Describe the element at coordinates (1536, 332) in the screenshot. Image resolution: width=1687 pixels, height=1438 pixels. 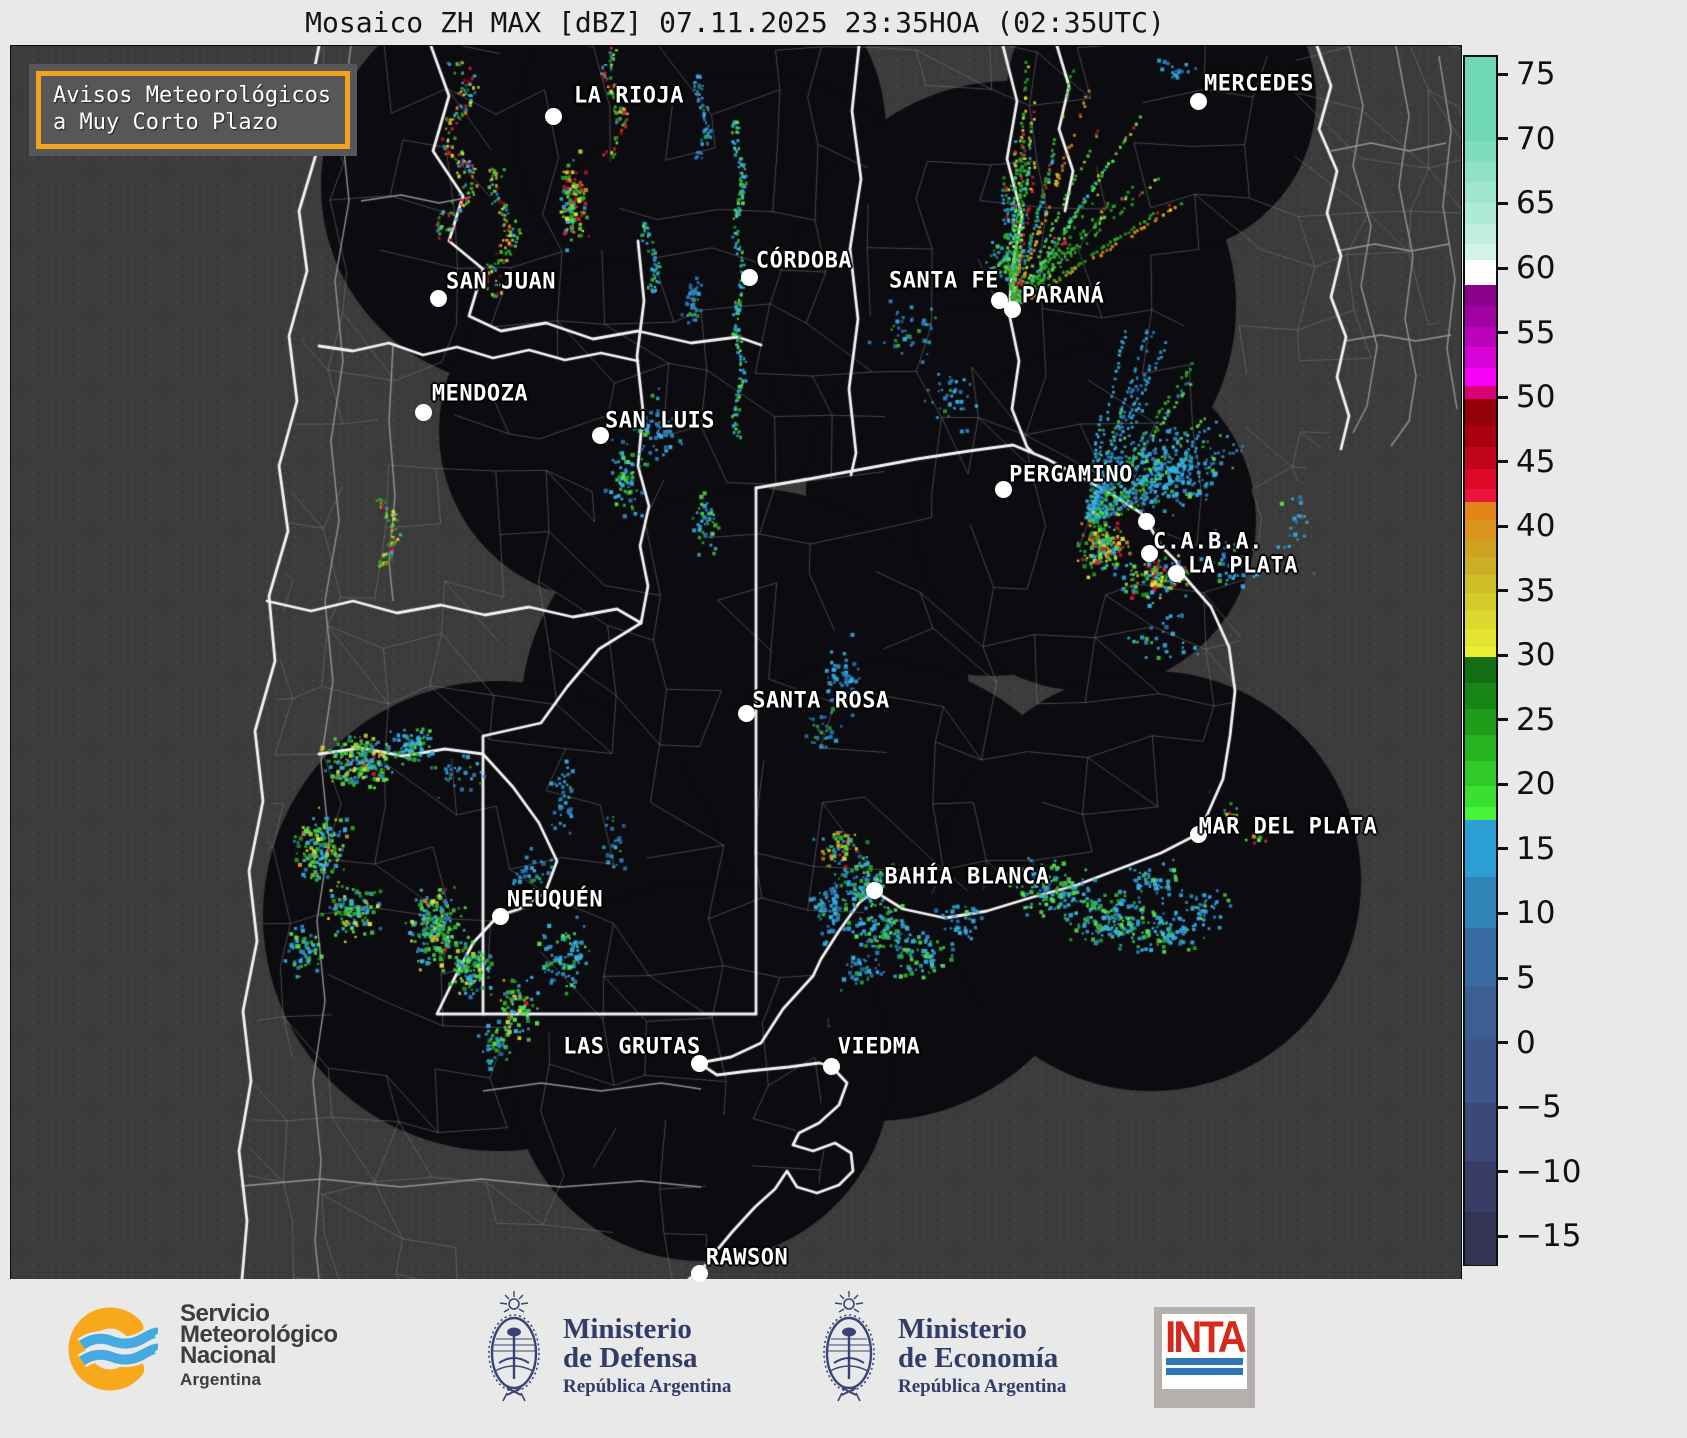
I see `colorbar-tick-label: 55` at that location.